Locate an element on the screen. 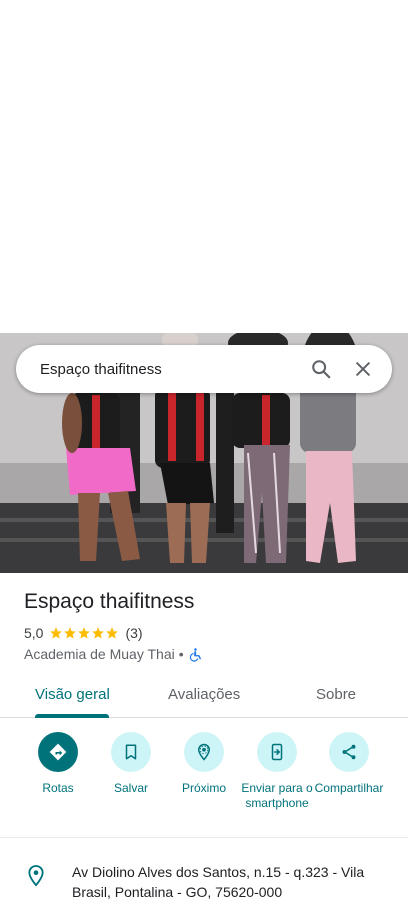 Image resolution: width=408 pixels, height=906 pixels. send-to-phone-button: Enviar para o smartphone is located at coordinates (277, 771).